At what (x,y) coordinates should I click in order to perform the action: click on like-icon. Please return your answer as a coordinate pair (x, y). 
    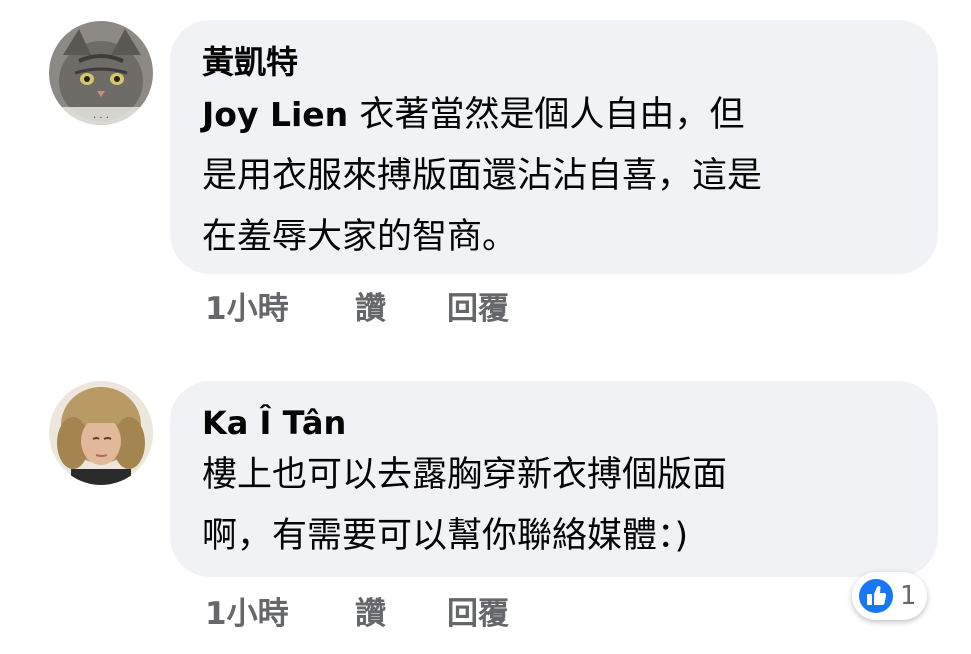
    Looking at the image, I should click on (876, 596).